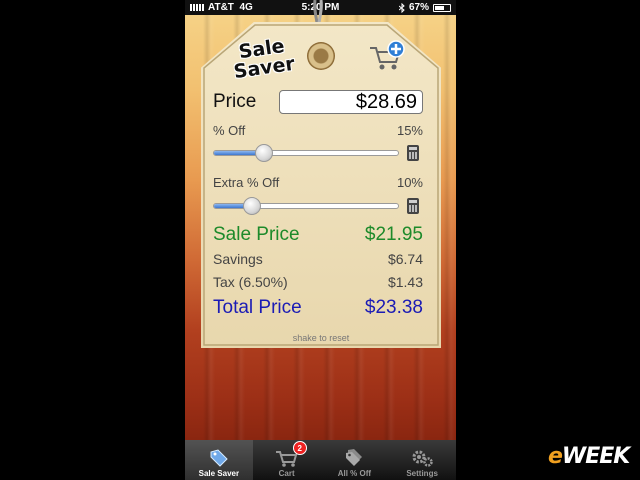 The image size is (640, 480). What do you see at coordinates (264, 153) in the screenshot?
I see `percent-off-slider-thumb` at bounding box center [264, 153].